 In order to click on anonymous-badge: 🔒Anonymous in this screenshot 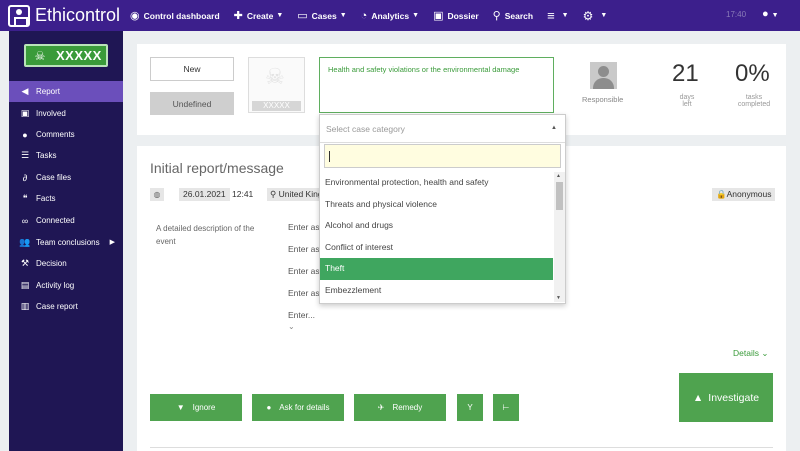, I will do `click(744, 194)`.